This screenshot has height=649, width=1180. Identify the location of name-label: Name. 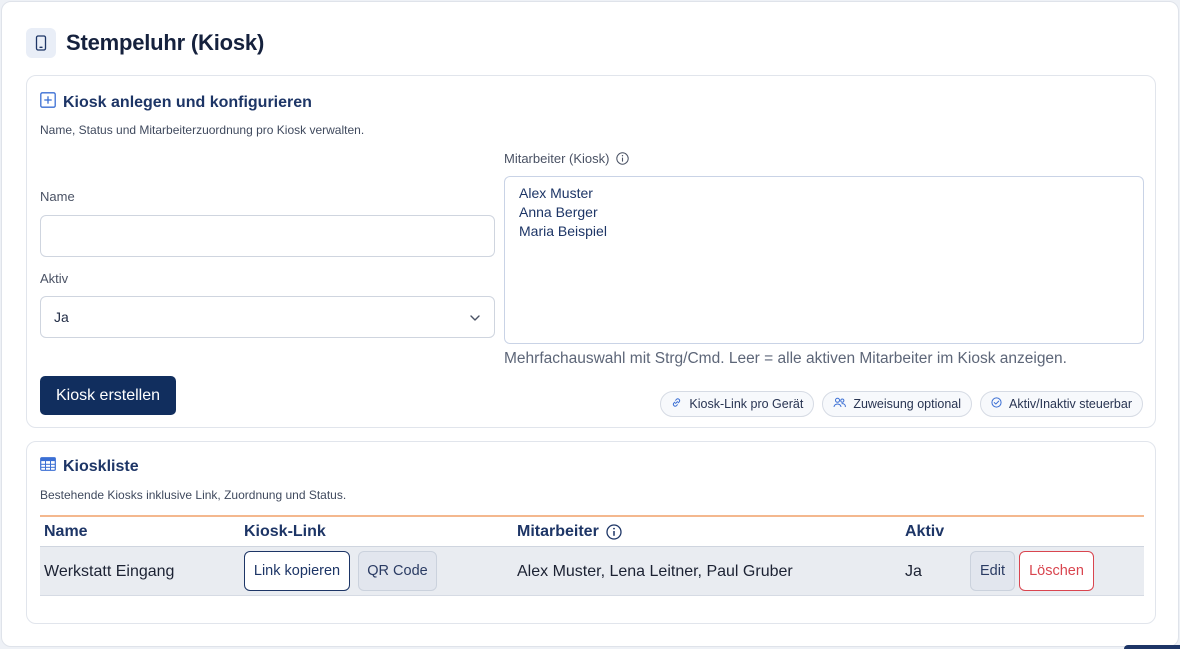
(57, 196).